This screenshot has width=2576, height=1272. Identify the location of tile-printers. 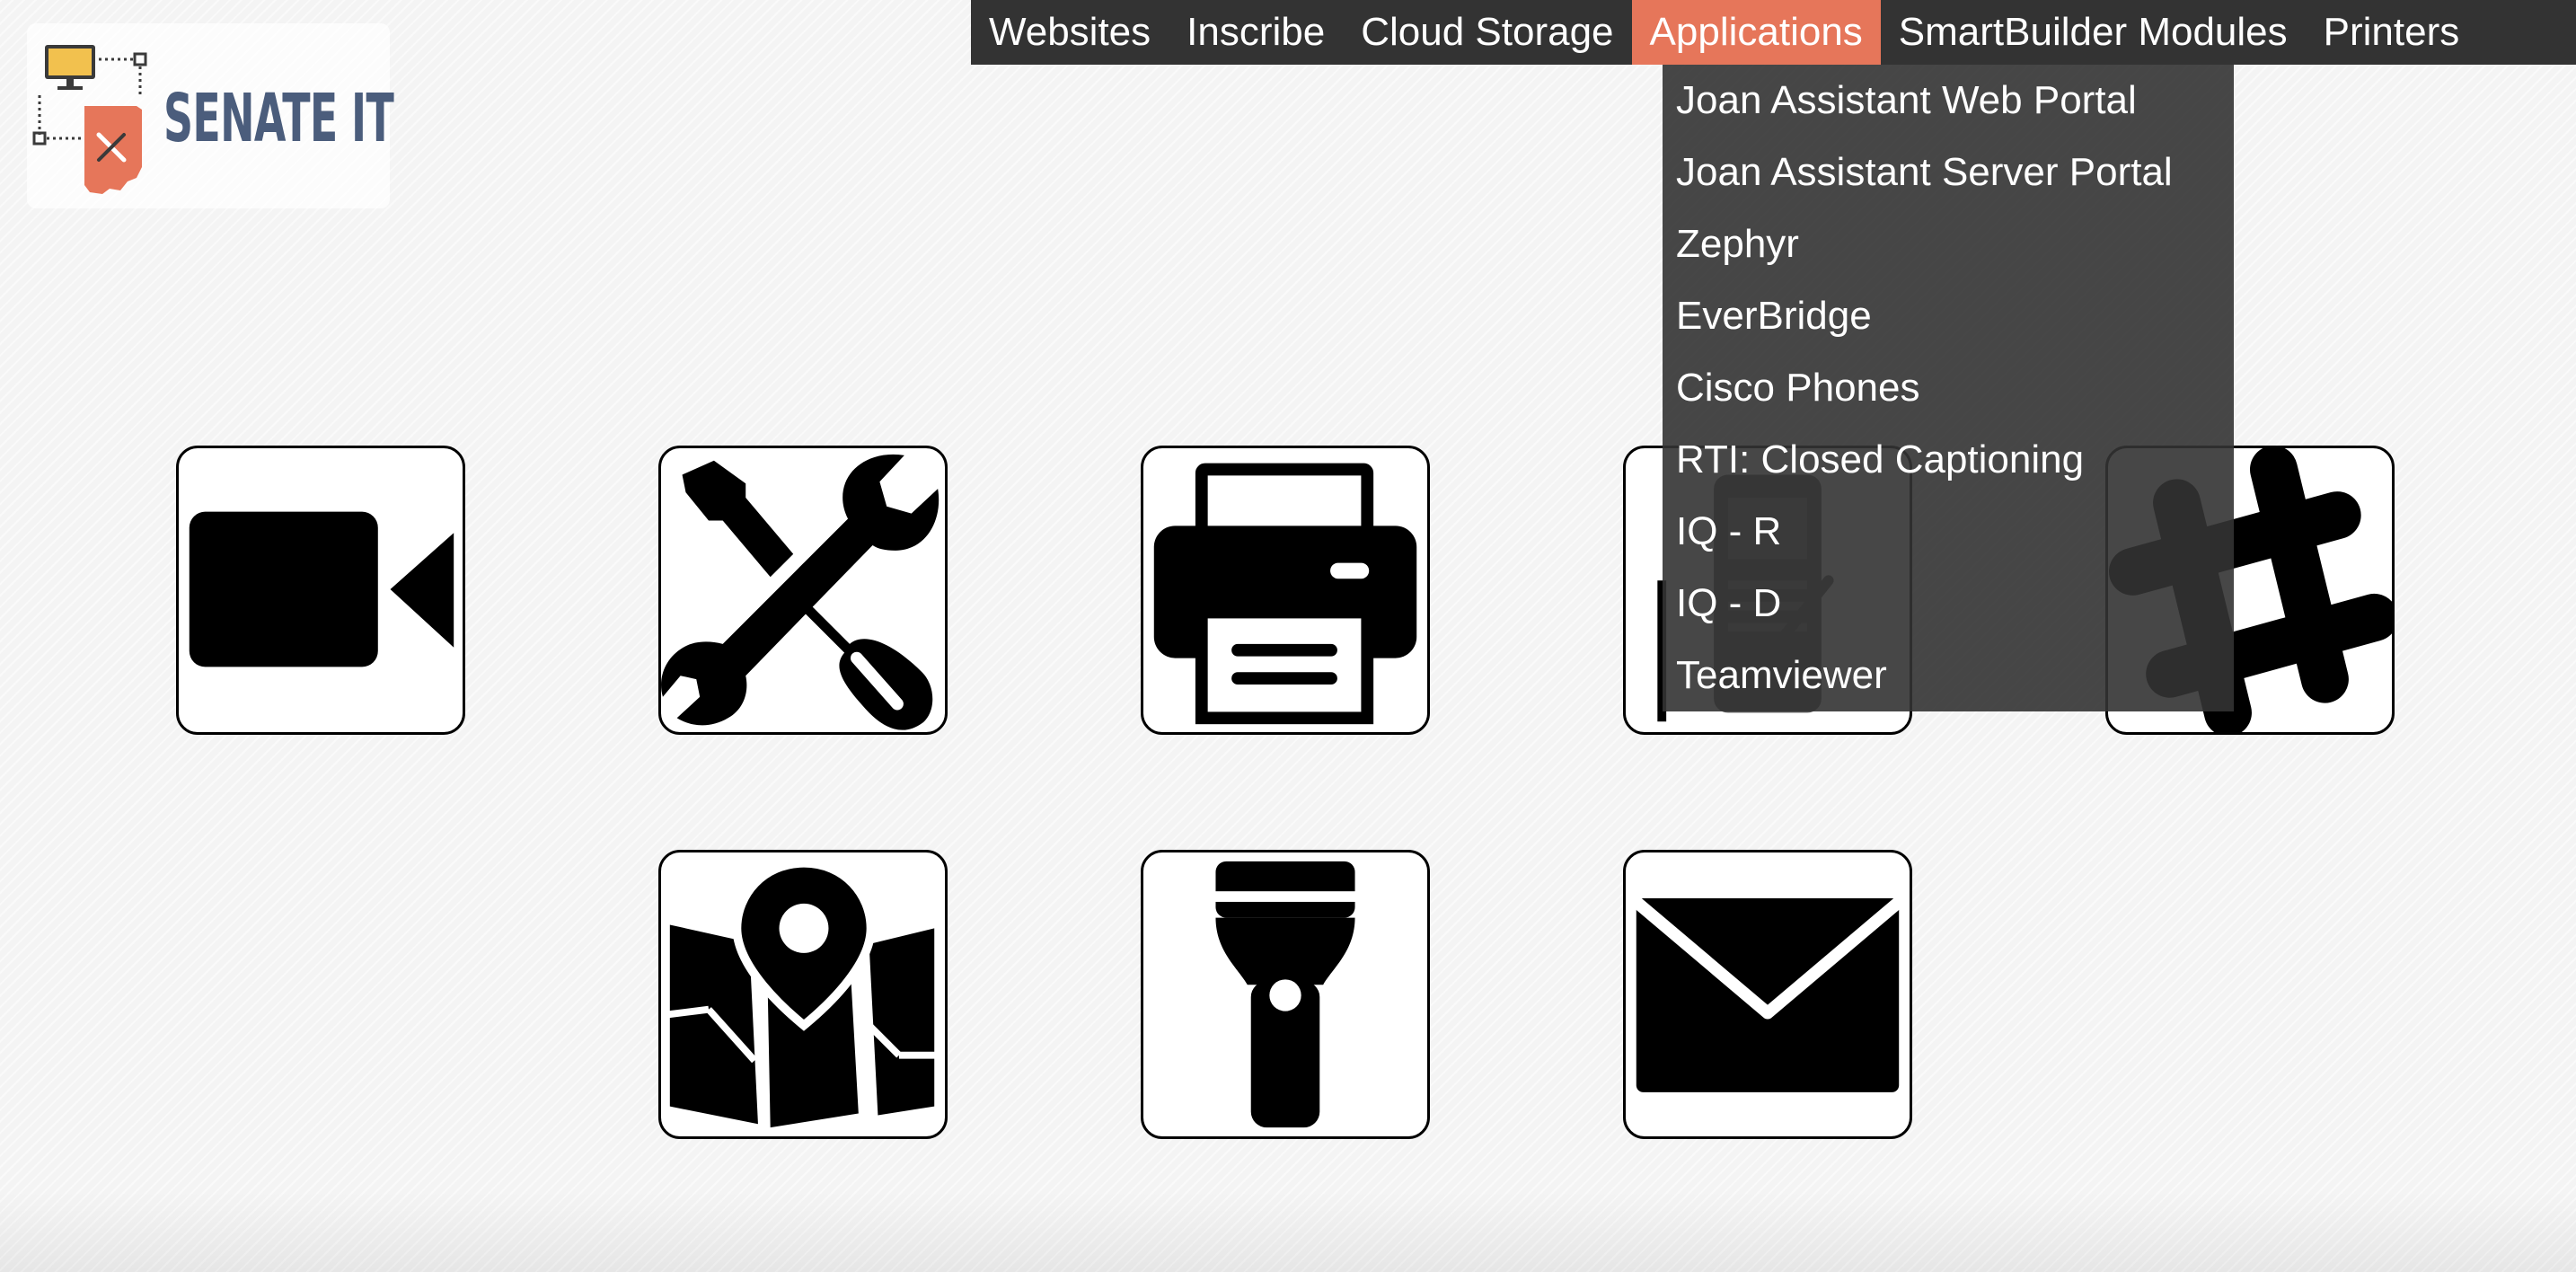
(1285, 590).